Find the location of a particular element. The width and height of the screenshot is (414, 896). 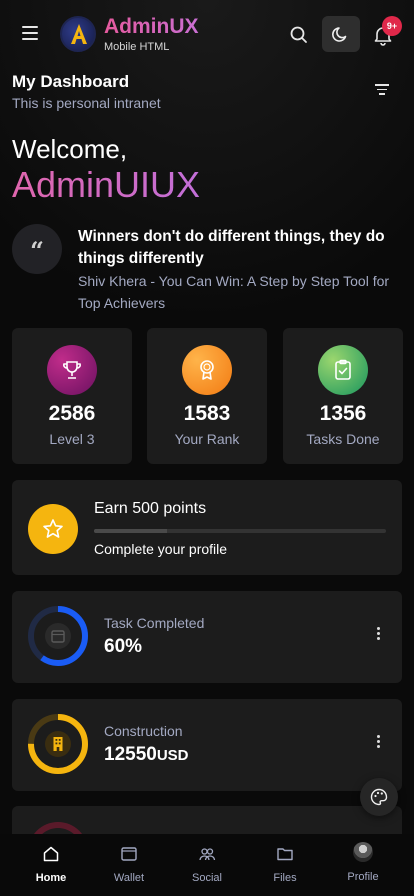

nav-label: Files is located at coordinates (285, 878).